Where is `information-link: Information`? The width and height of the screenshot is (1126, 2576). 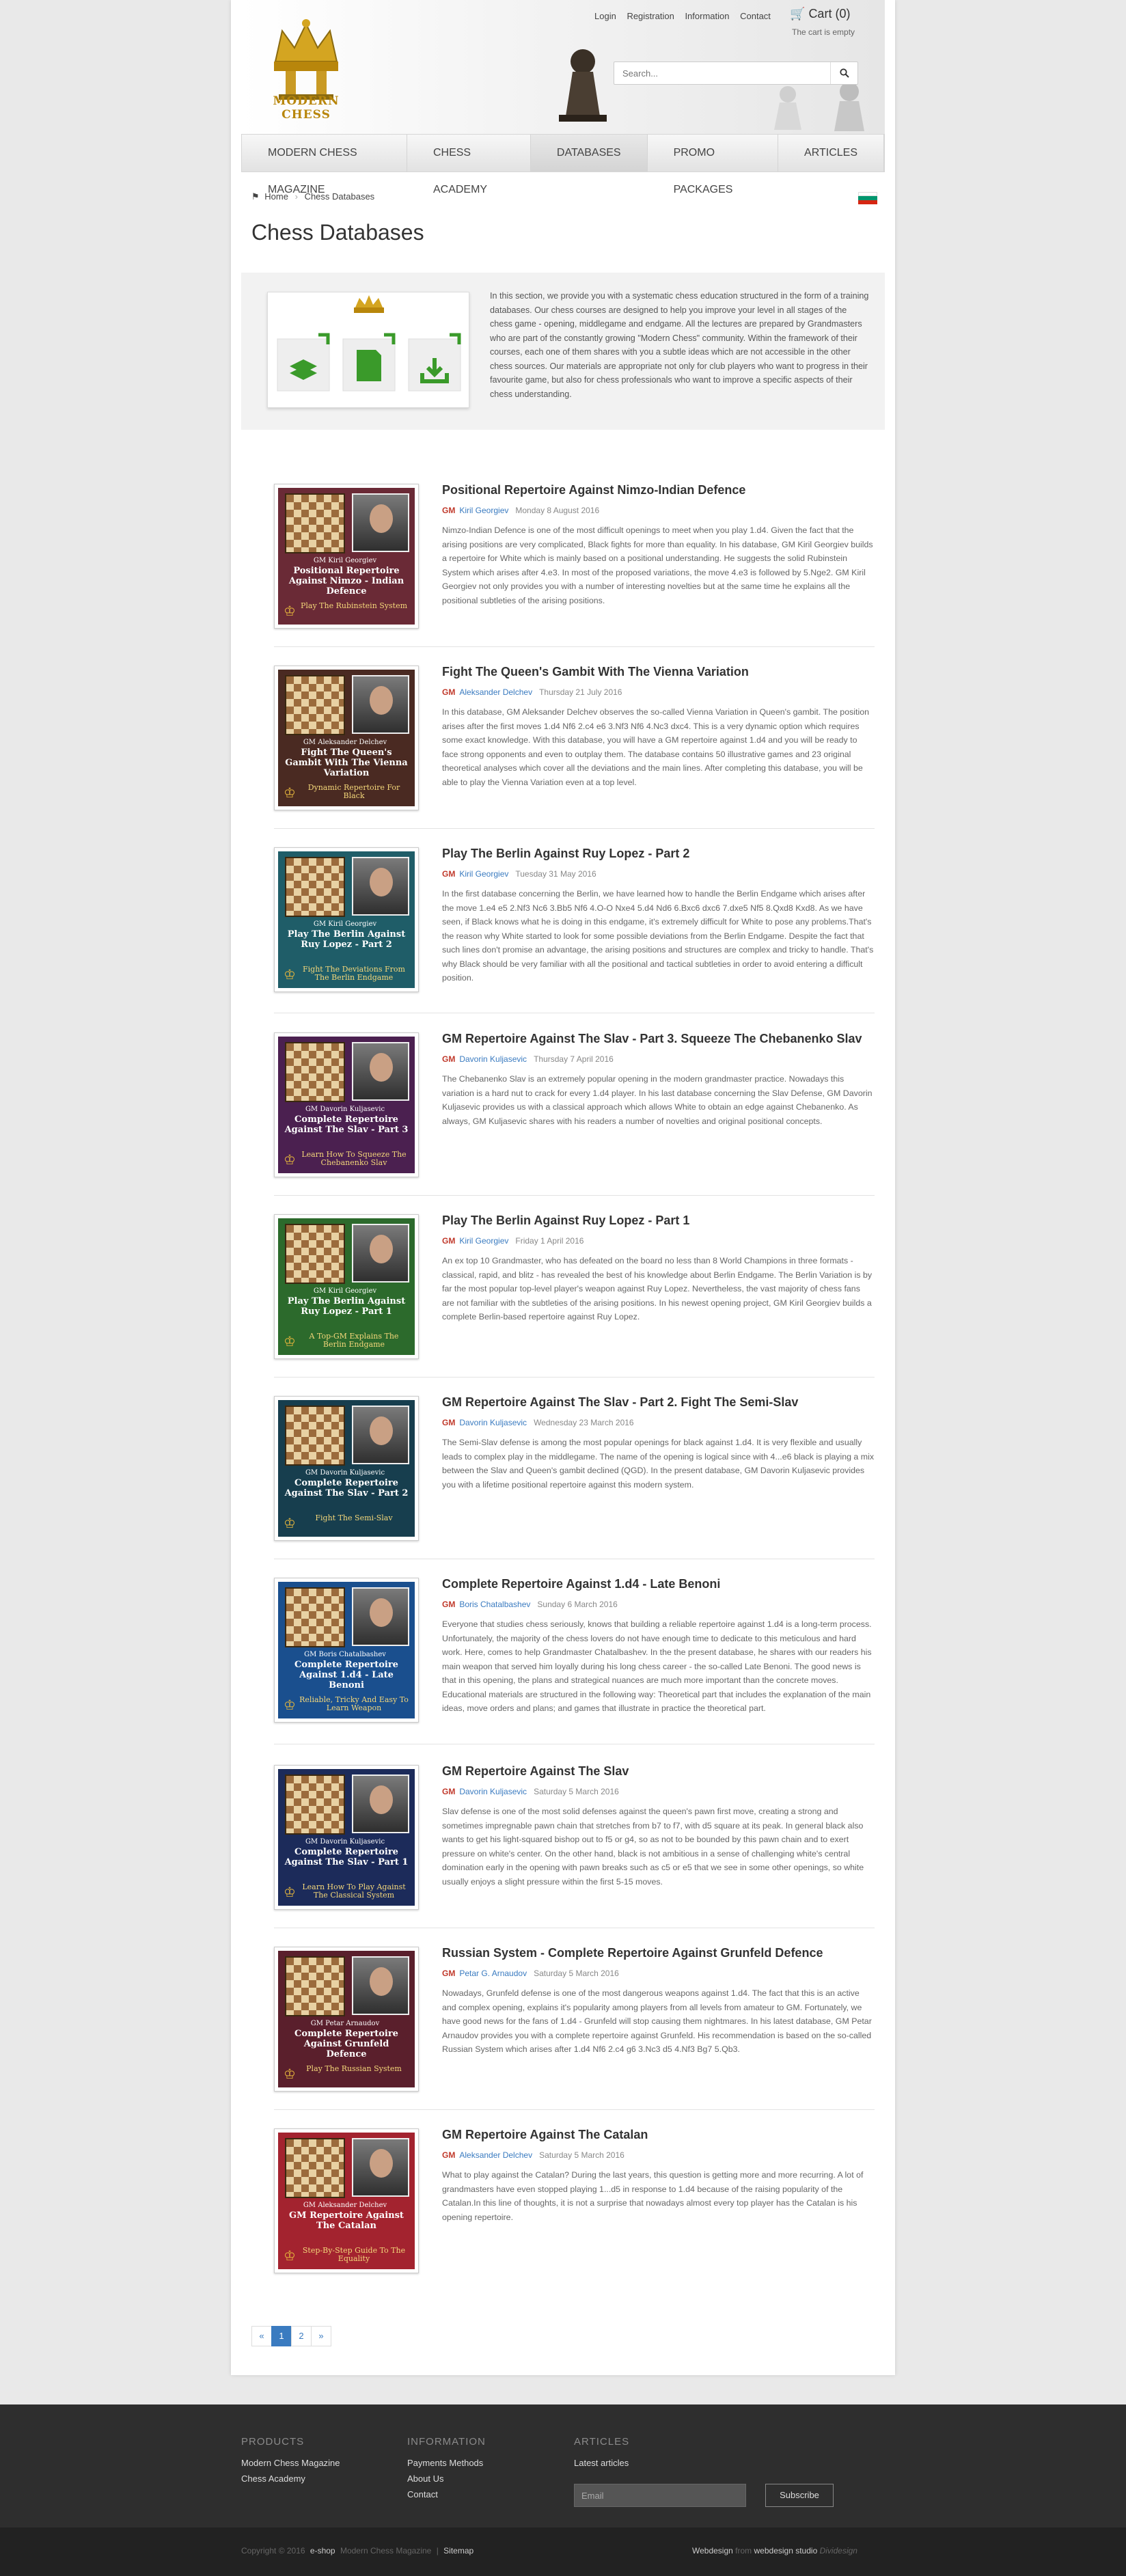 information-link: Information is located at coordinates (707, 16).